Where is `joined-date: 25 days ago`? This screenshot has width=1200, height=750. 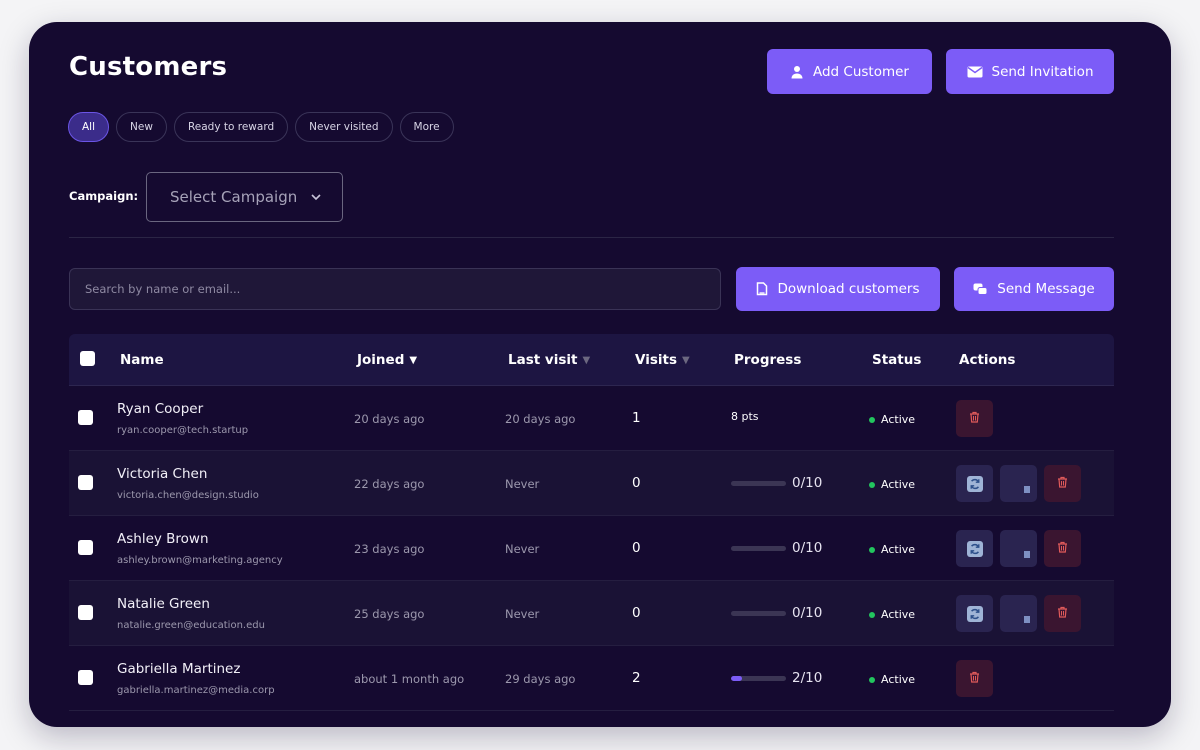
joined-date: 25 days ago is located at coordinates (389, 614).